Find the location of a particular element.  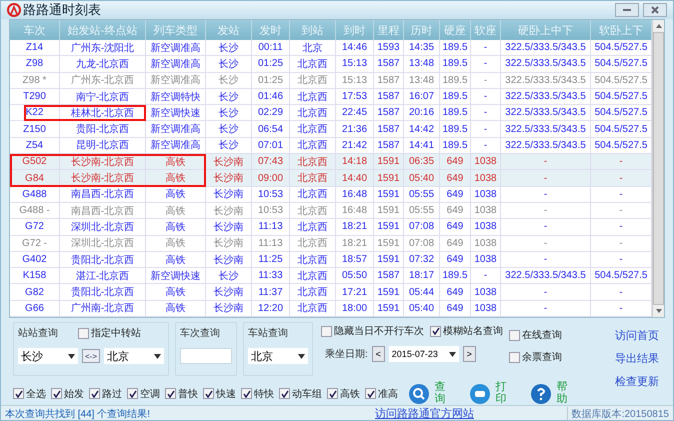

checkbox-label: 指定中转站 is located at coordinates (116, 333).